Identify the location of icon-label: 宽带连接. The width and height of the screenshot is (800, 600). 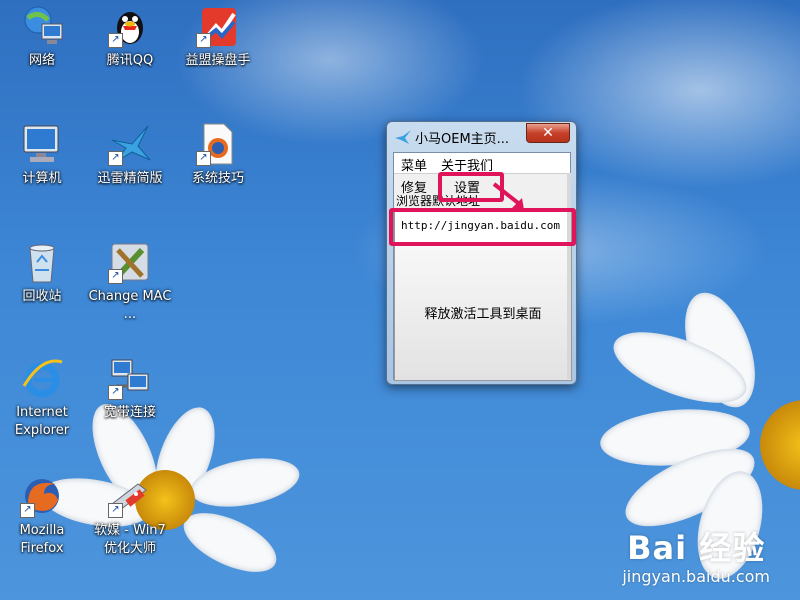
(129, 412).